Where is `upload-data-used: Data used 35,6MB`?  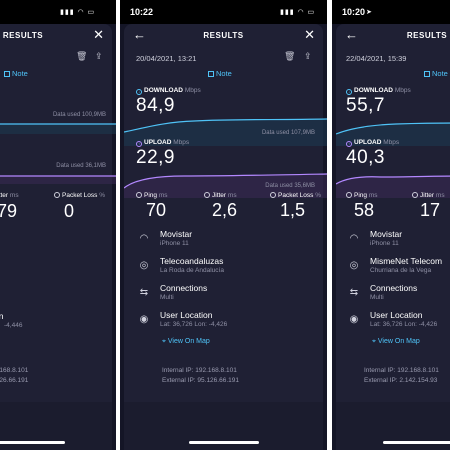
upload-data-used: Data used 35,6MB is located at coordinates (290, 186).